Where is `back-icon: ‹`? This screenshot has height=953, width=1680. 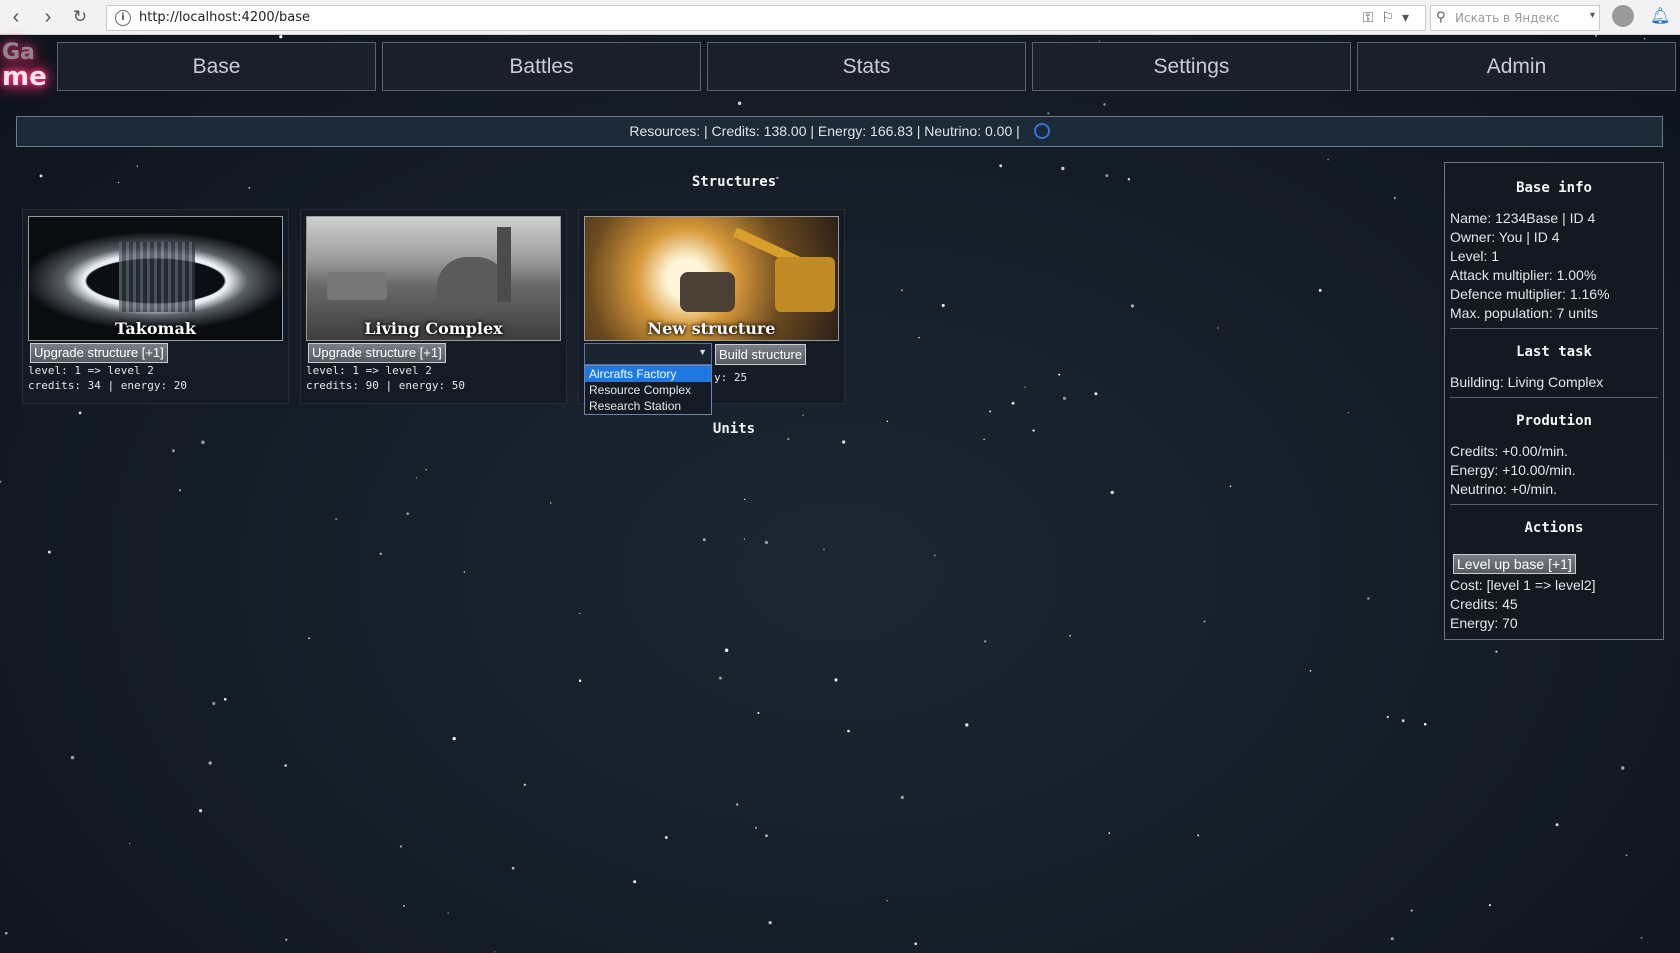
back-icon: ‹ is located at coordinates (16, 17).